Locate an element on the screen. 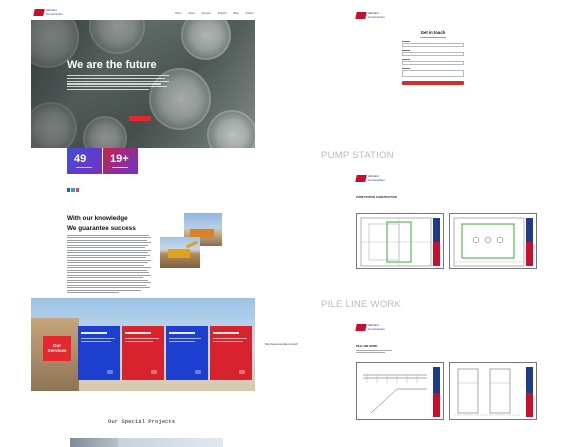  social-share-icons is located at coordinates (73, 190).